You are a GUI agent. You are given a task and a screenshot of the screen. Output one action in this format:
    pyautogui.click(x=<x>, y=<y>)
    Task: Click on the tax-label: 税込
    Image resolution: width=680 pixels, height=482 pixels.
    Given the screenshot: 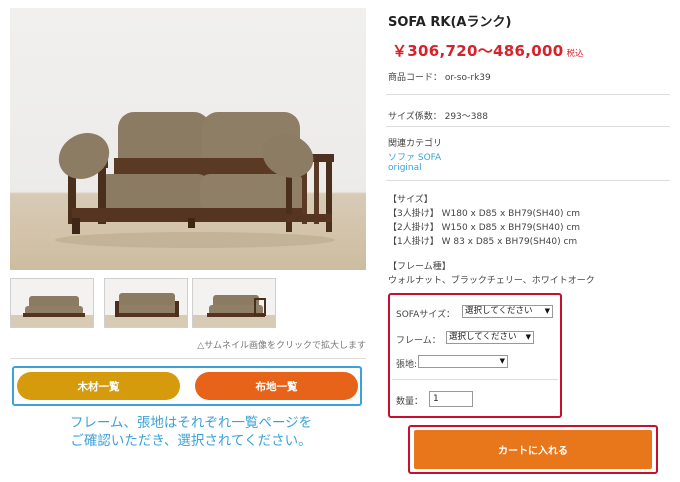 What is the action you would take?
    pyautogui.click(x=575, y=54)
    